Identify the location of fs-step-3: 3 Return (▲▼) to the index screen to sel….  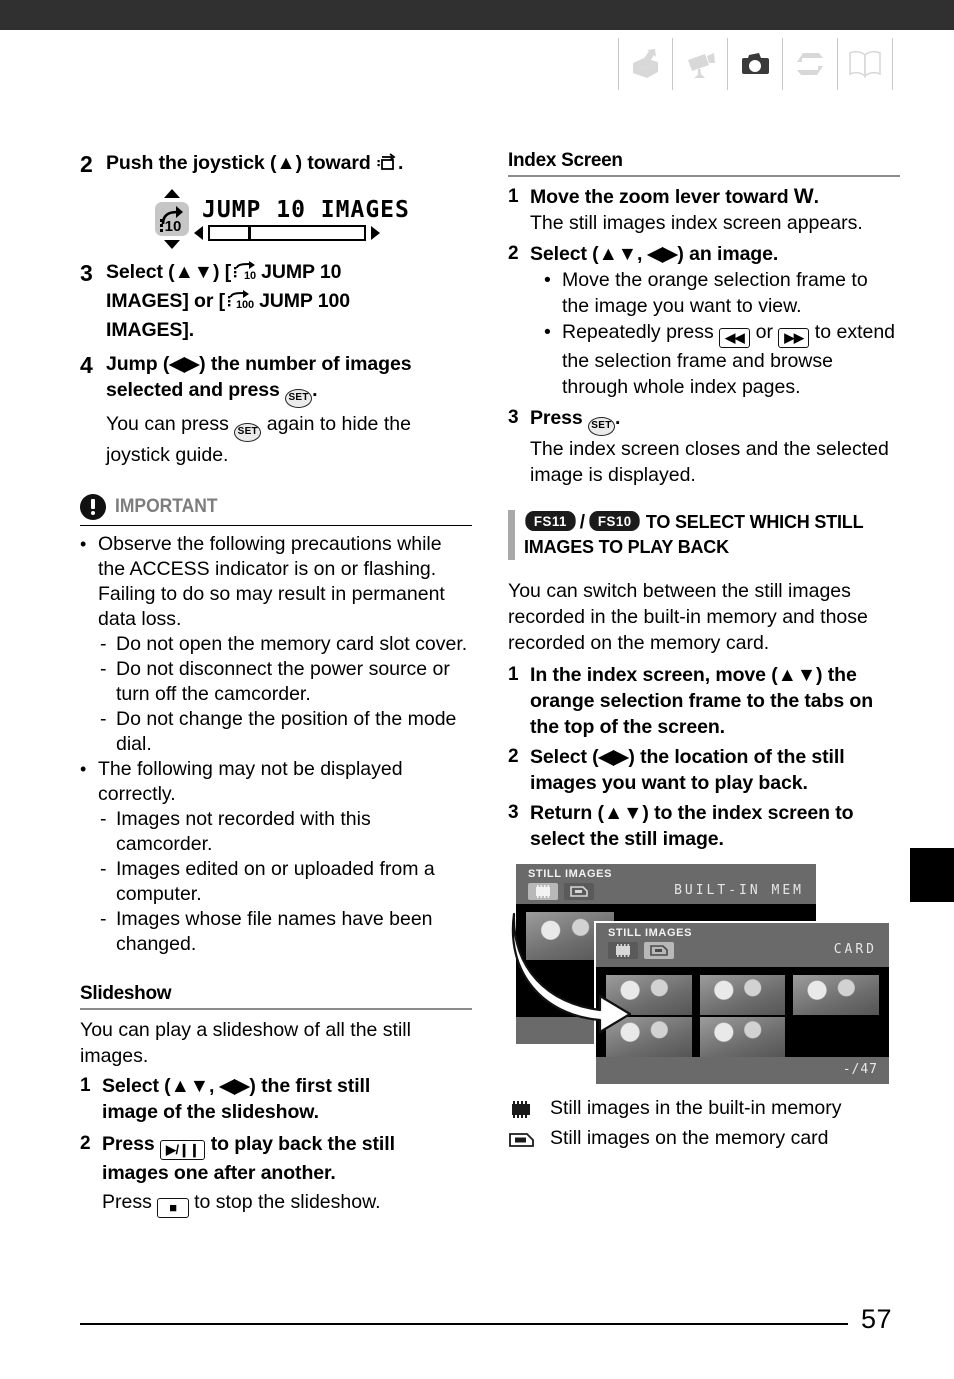
(704, 826).